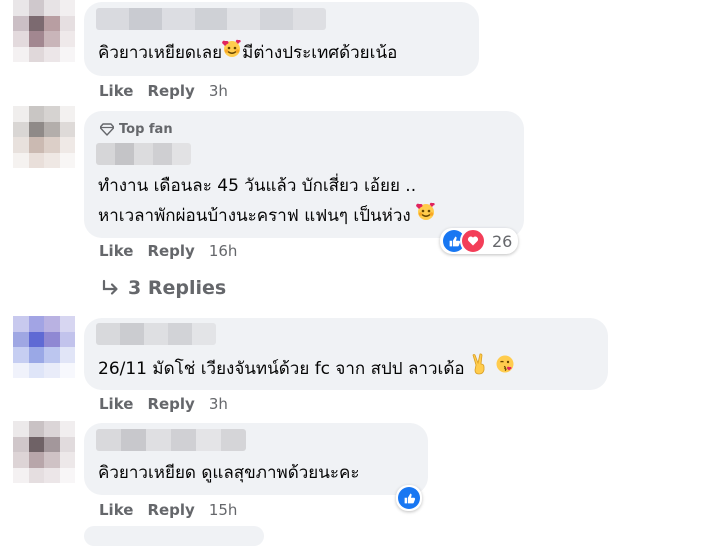  I want to click on reaction-summary, so click(409, 498).